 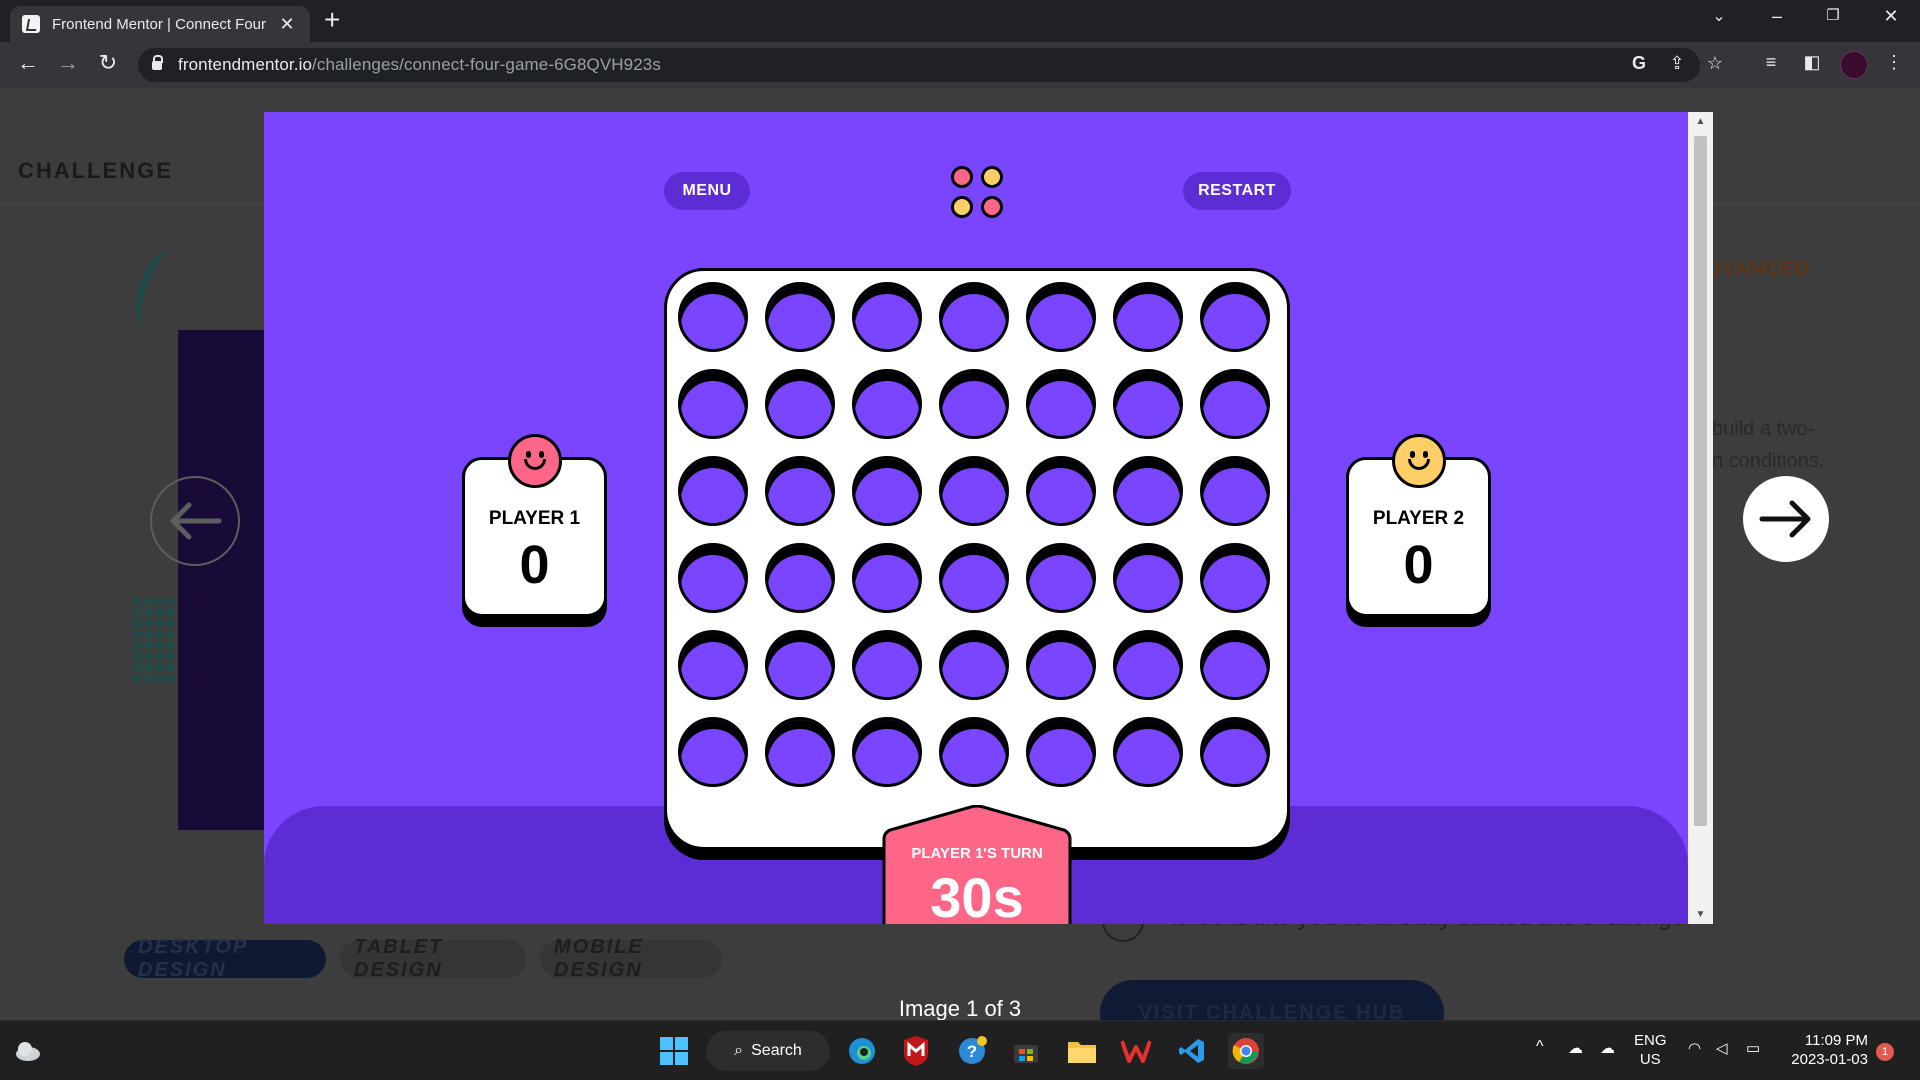 What do you see at coordinates (1082, 1051) in the screenshot?
I see `file-explorer-icon` at bounding box center [1082, 1051].